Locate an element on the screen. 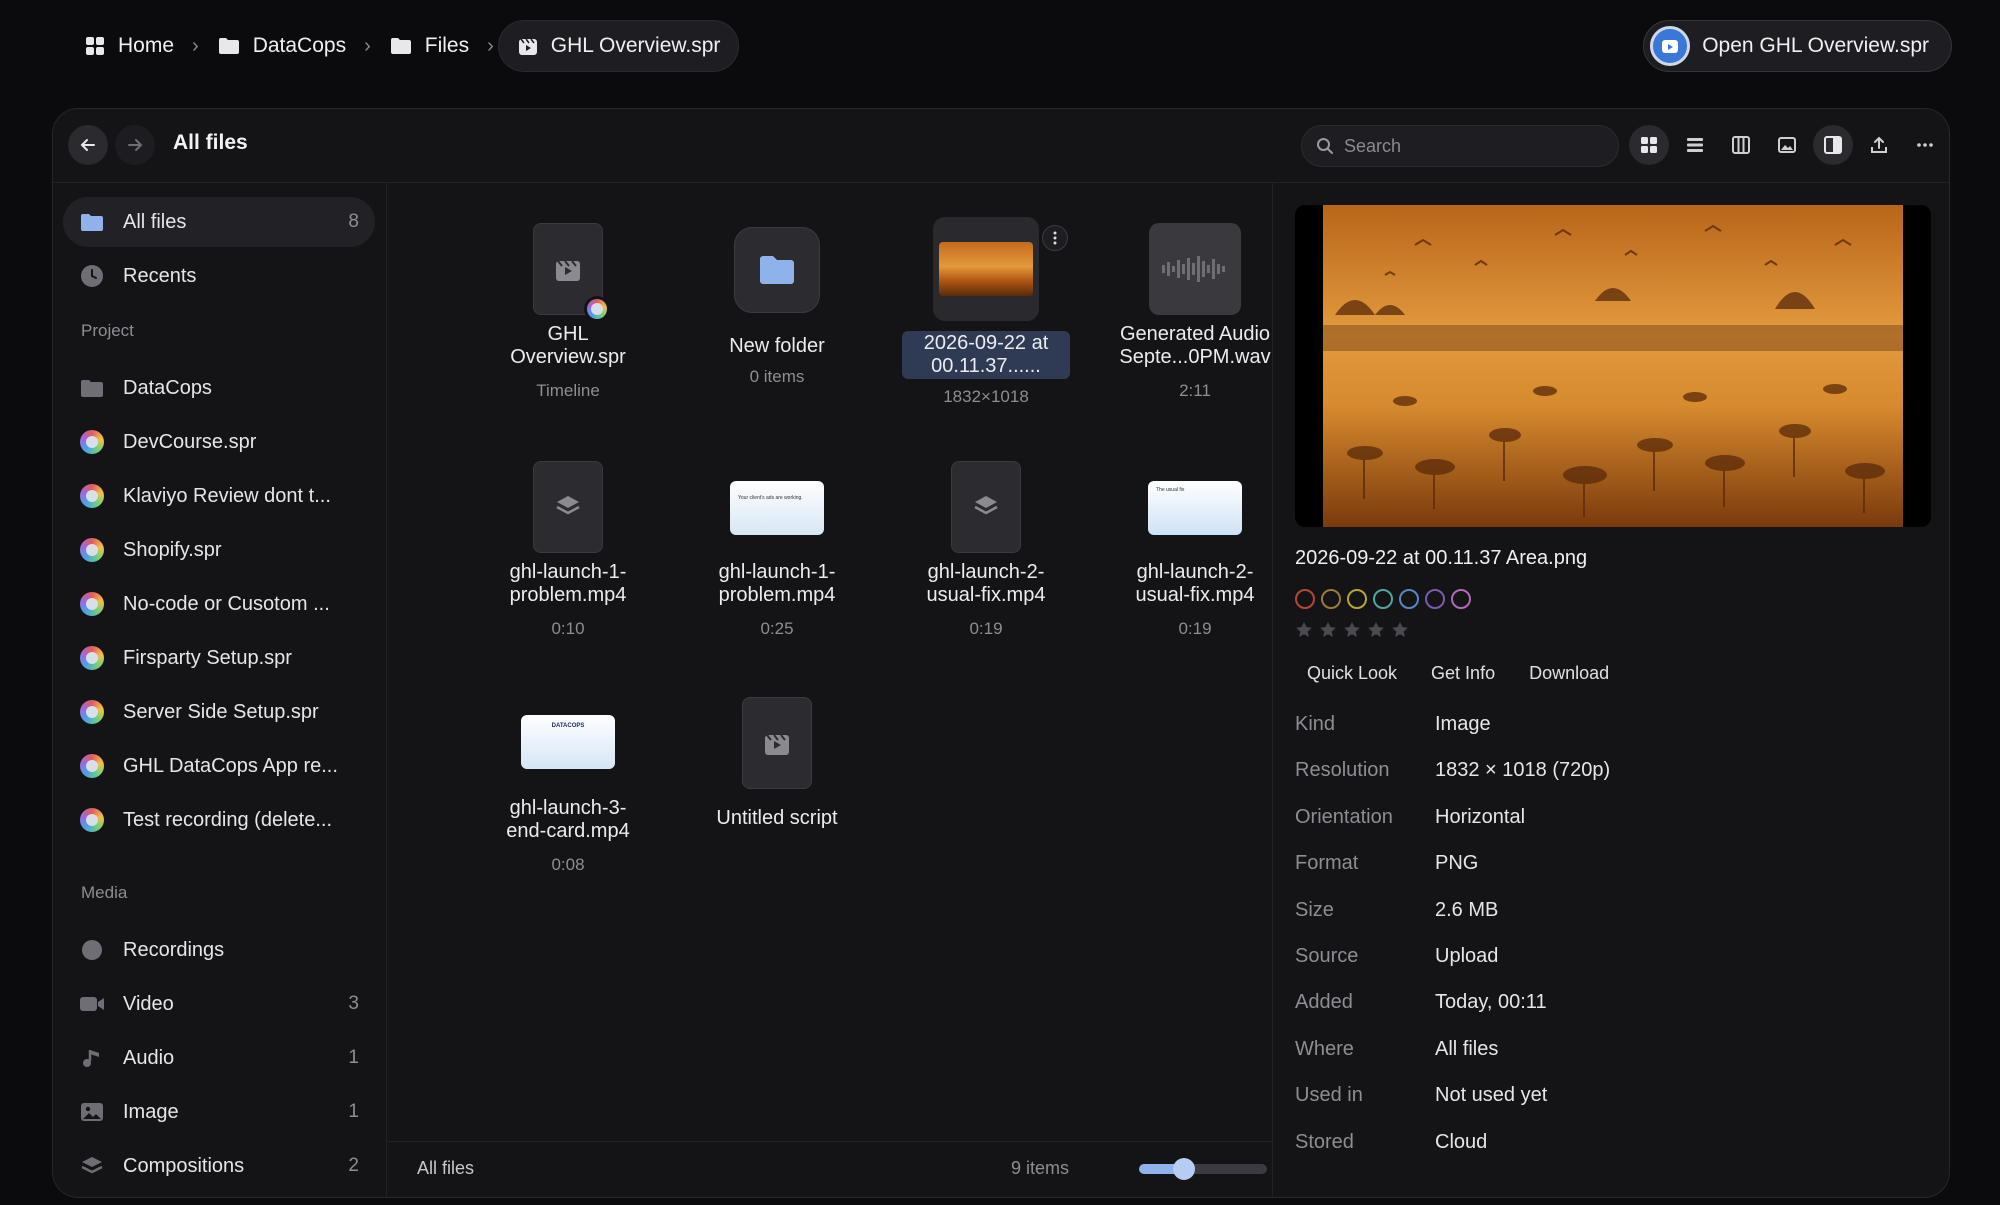  thumbnail-caption: Your client's ads are working. is located at coordinates (770, 498).